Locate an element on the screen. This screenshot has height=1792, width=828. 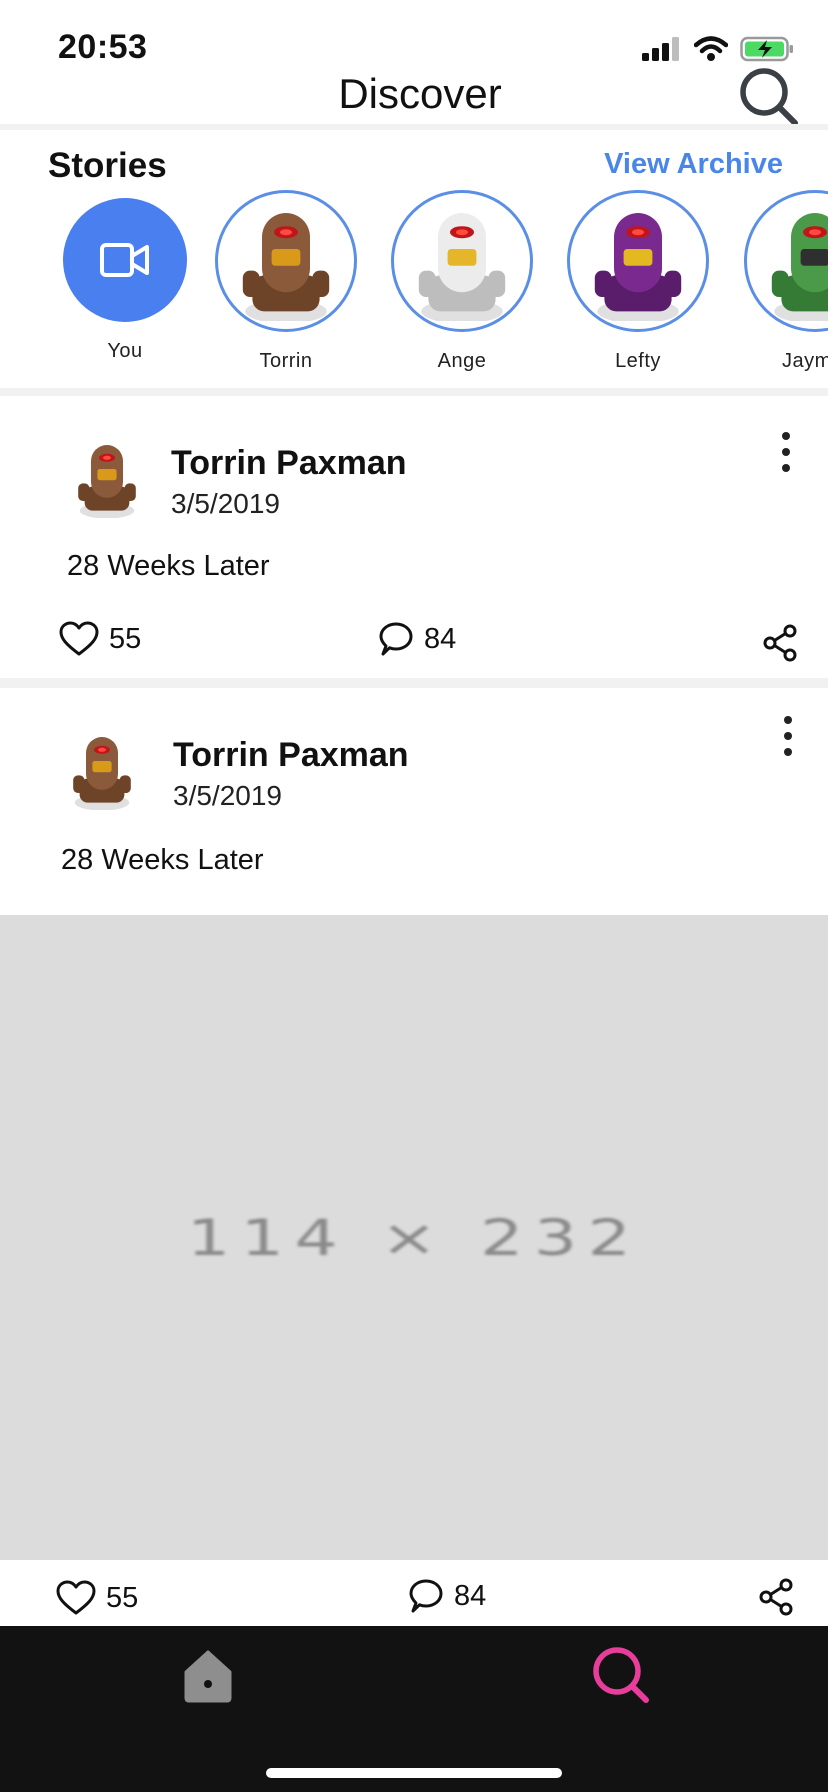
battery-charging-icon is located at coordinates (766, 49).